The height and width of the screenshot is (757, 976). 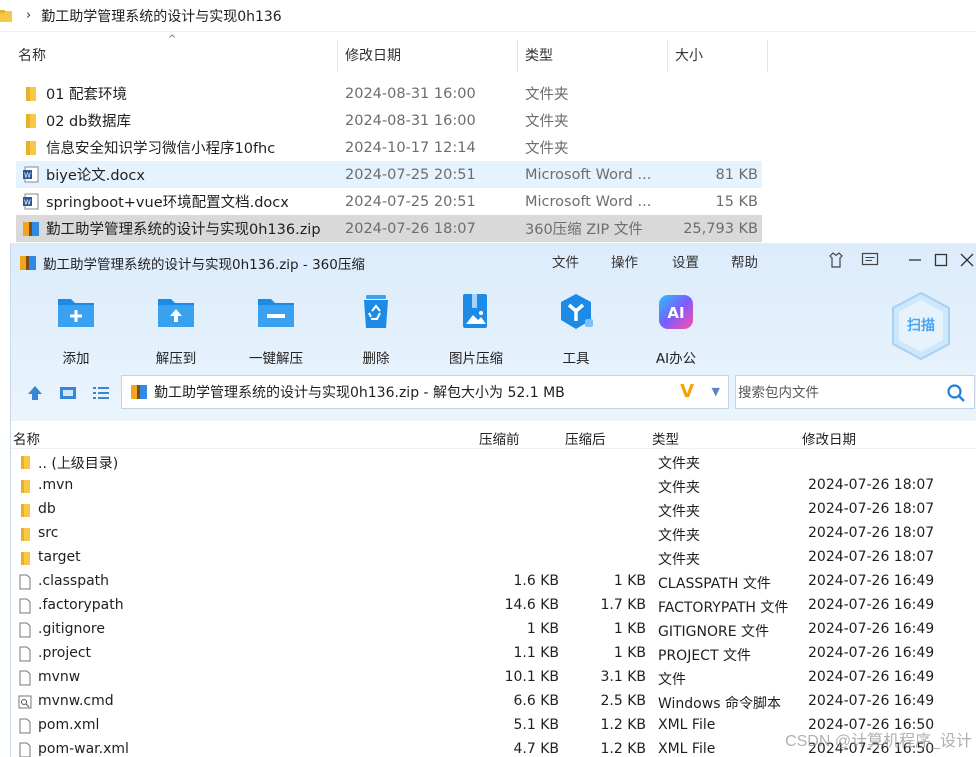 I want to click on thumbnail-view-icon, so click(x=68, y=393).